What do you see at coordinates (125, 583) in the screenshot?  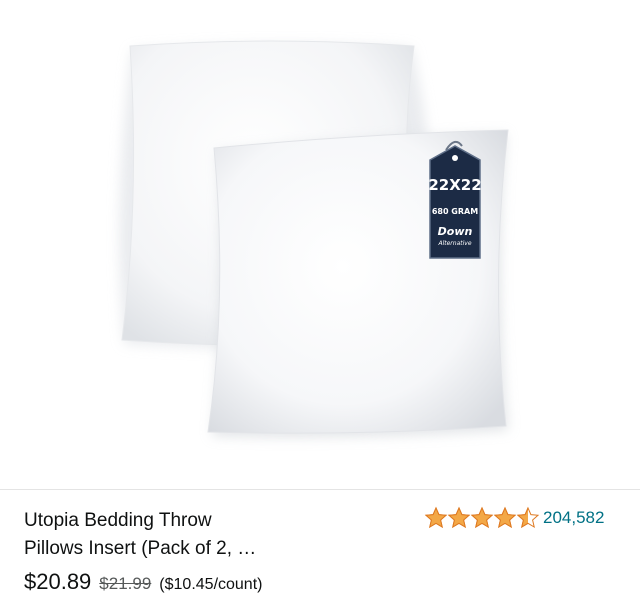 I see `list-price: $21.99` at bounding box center [125, 583].